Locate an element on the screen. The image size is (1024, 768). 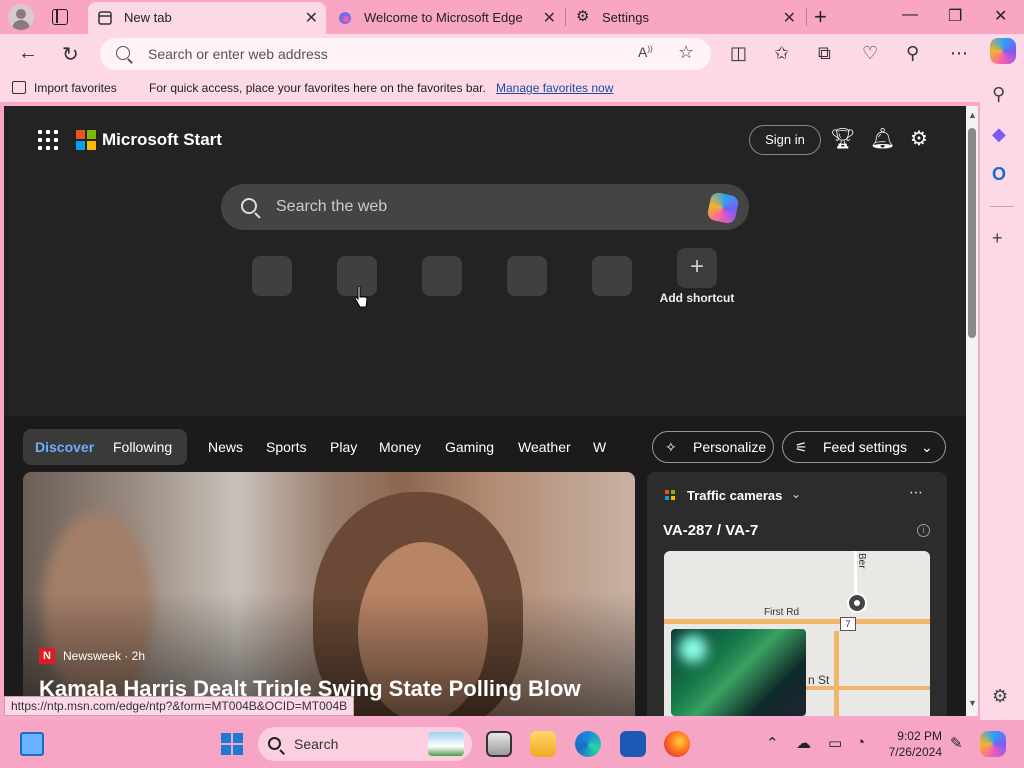
windows-start-icon is located at coordinates (232, 744).